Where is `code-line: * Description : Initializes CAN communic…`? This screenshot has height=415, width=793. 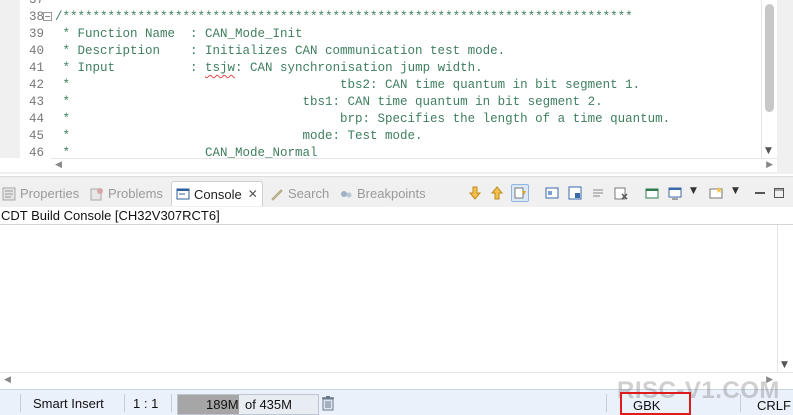 code-line: * Description : Initializes CAN communic… is located at coordinates (280, 51).